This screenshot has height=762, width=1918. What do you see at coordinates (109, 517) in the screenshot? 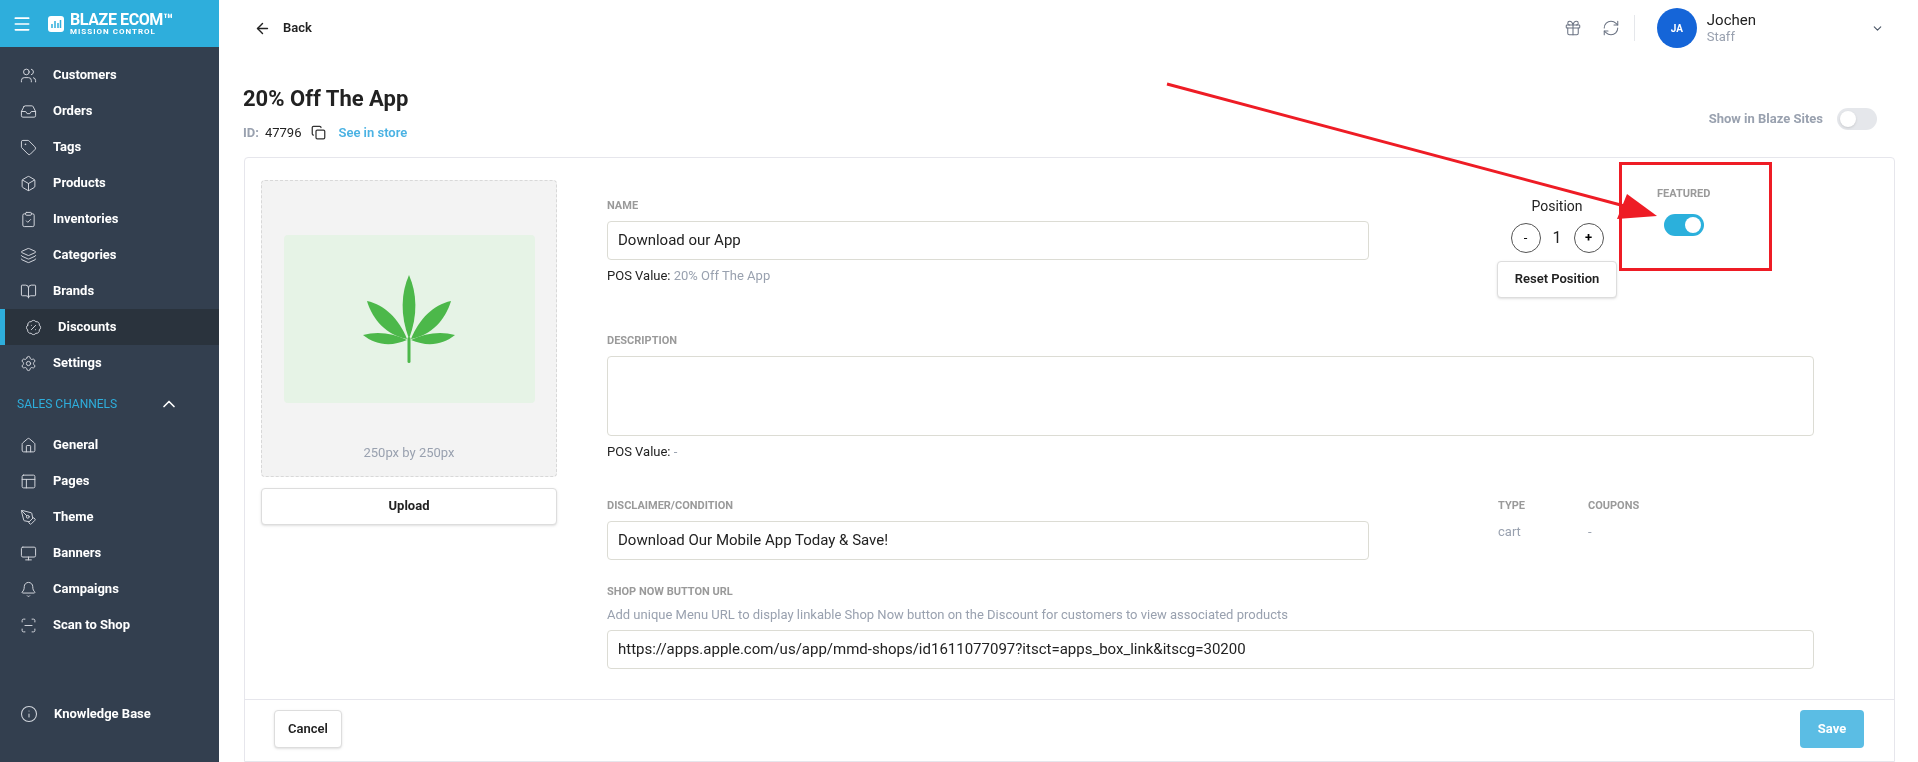
I see `sidebar-item: Theme` at bounding box center [109, 517].